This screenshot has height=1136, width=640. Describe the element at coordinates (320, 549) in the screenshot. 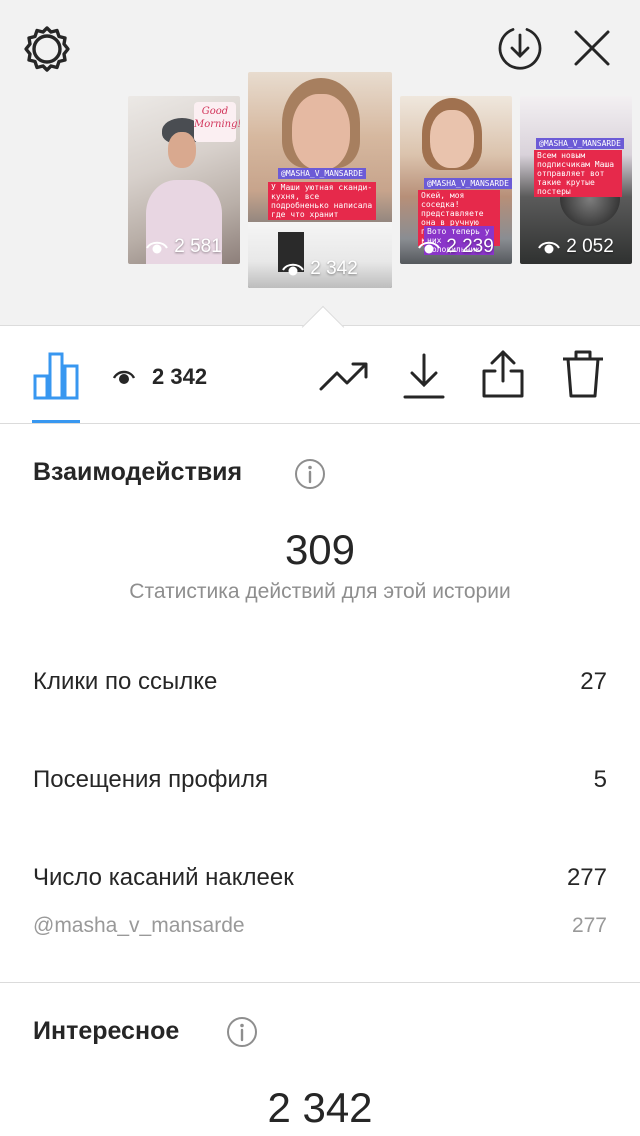

I see `interactions-total: 309` at that location.